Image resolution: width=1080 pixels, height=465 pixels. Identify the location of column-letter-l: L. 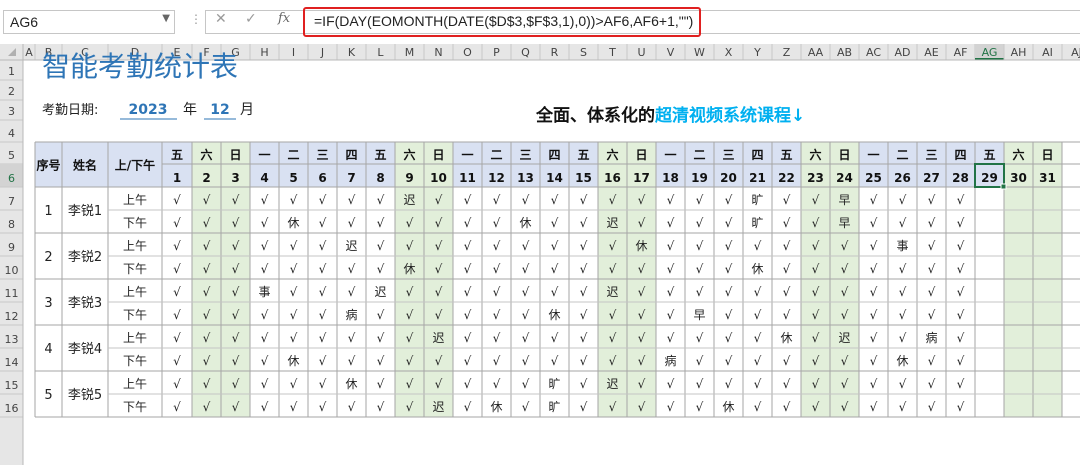
(380, 52).